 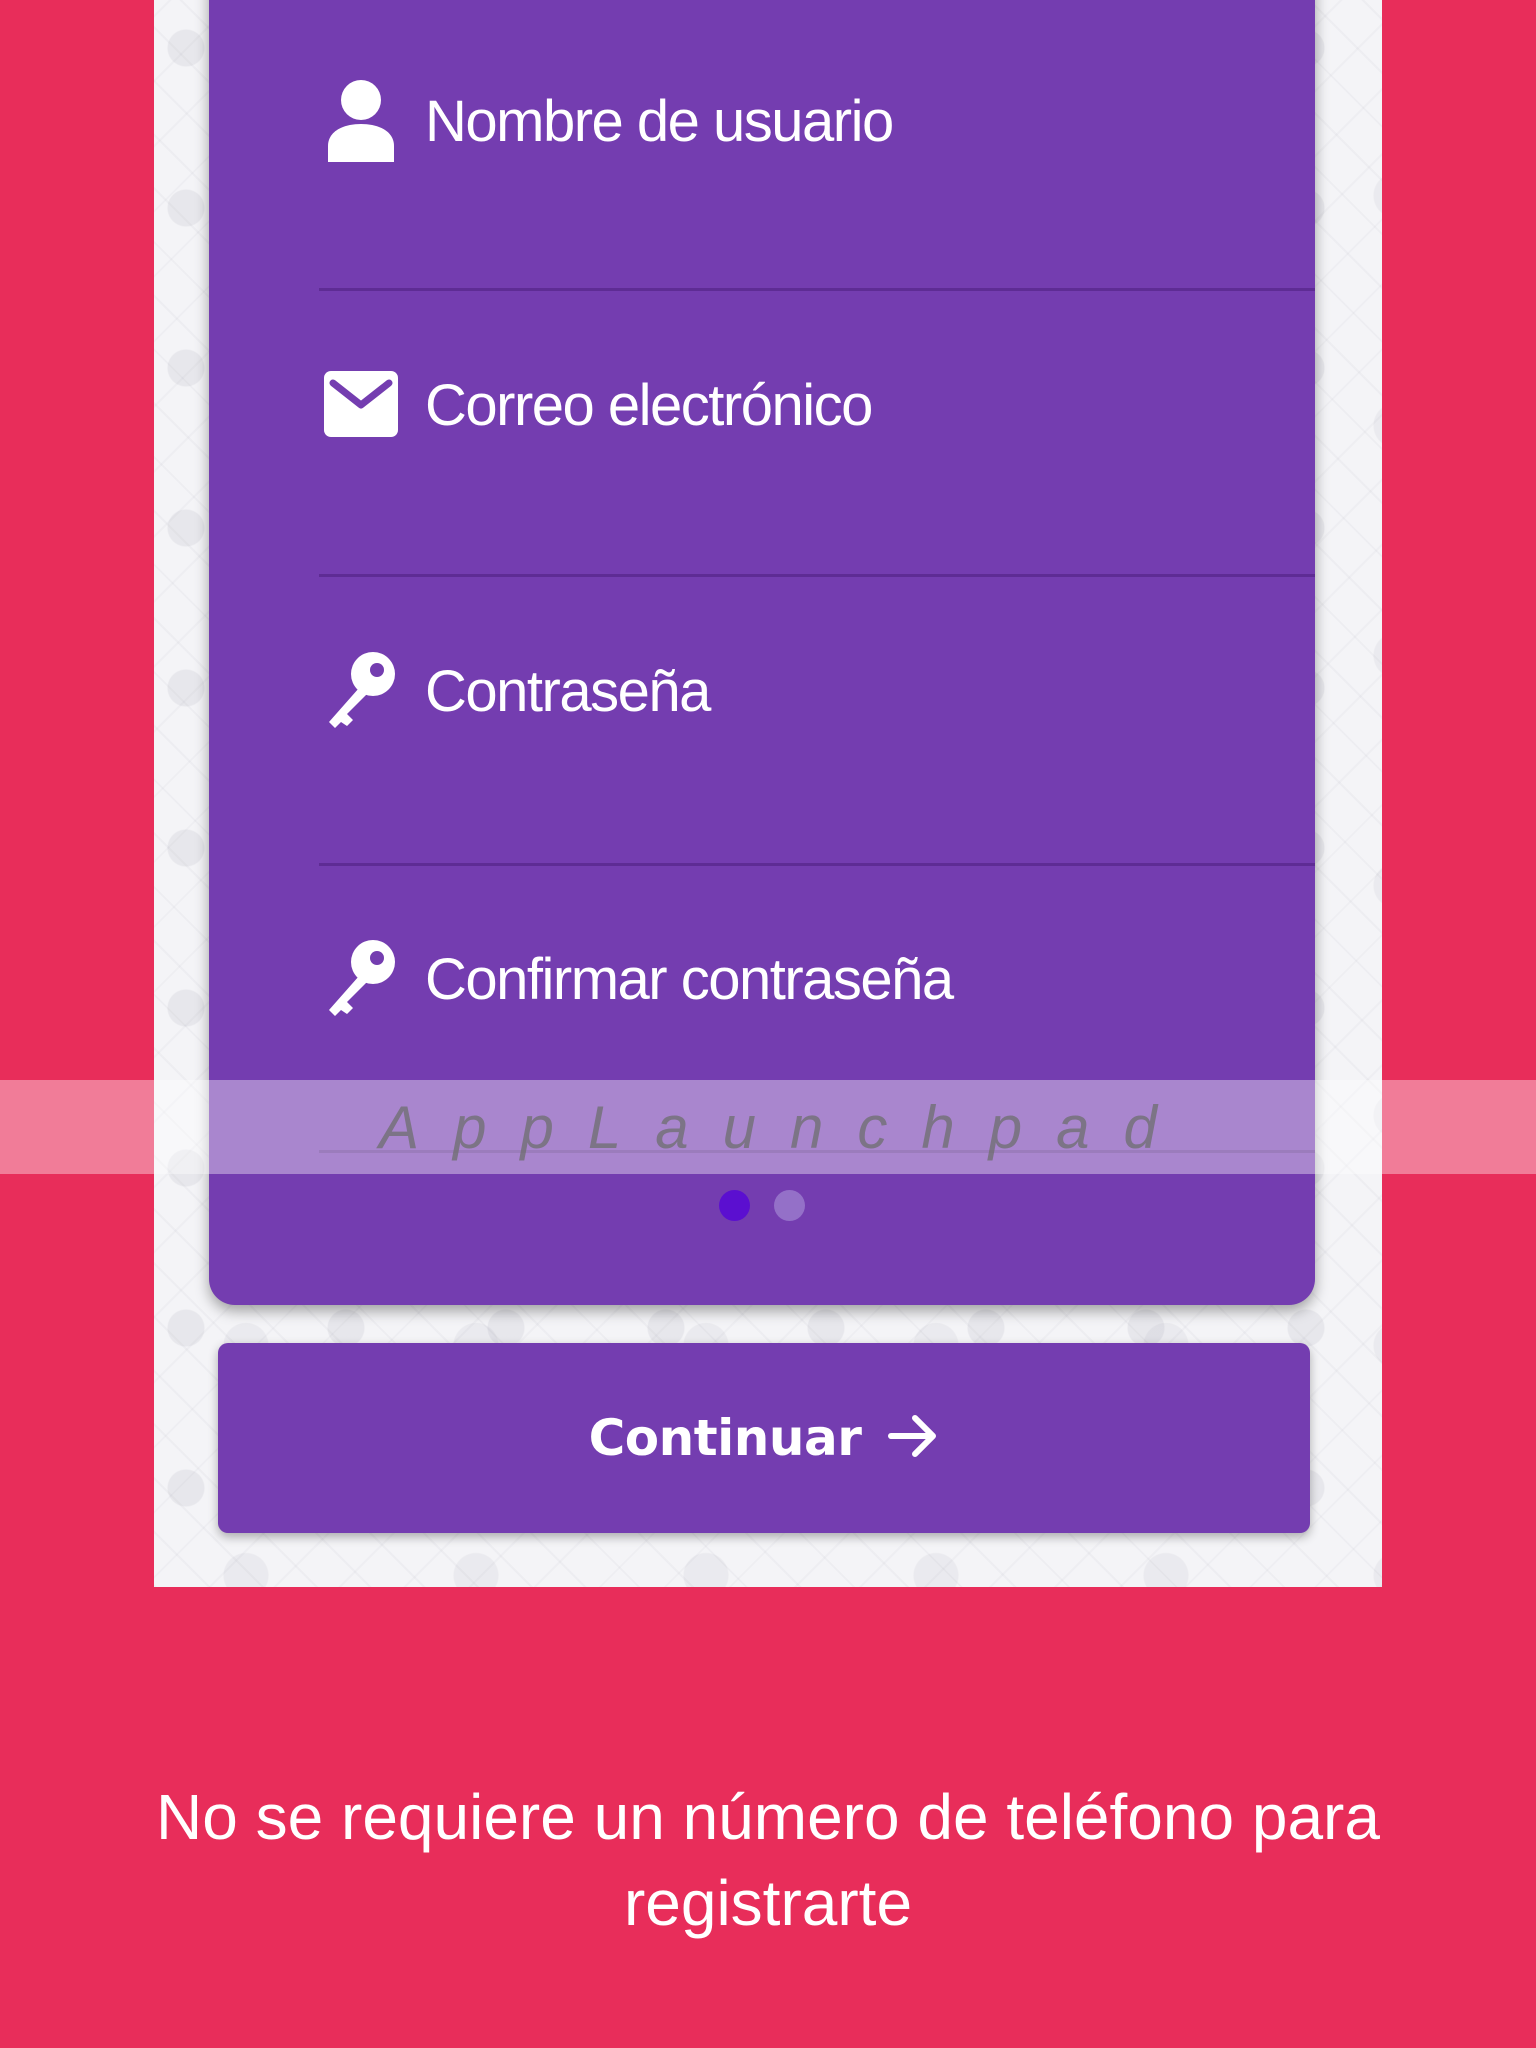 I want to click on password-placeholder: Contraseña, so click(x=568, y=691).